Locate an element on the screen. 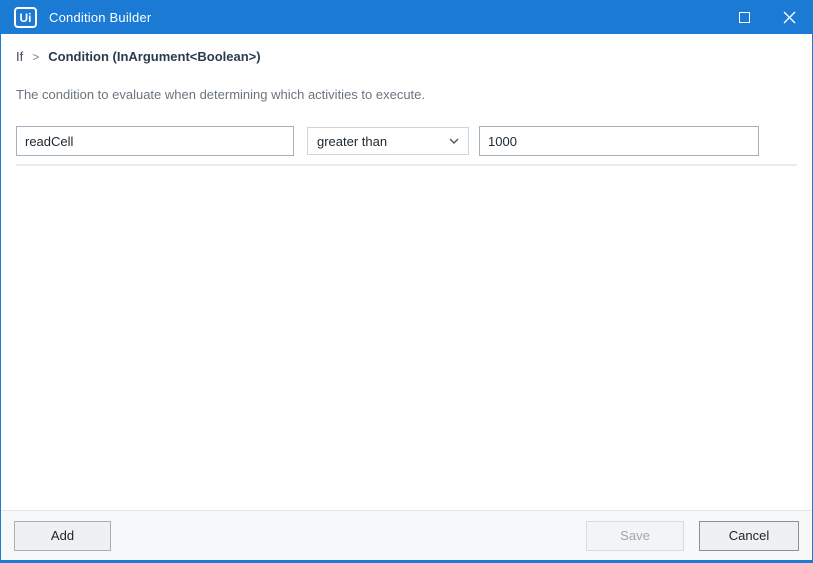 Image resolution: width=813 pixels, height=563 pixels. window-controls is located at coordinates (767, 17).